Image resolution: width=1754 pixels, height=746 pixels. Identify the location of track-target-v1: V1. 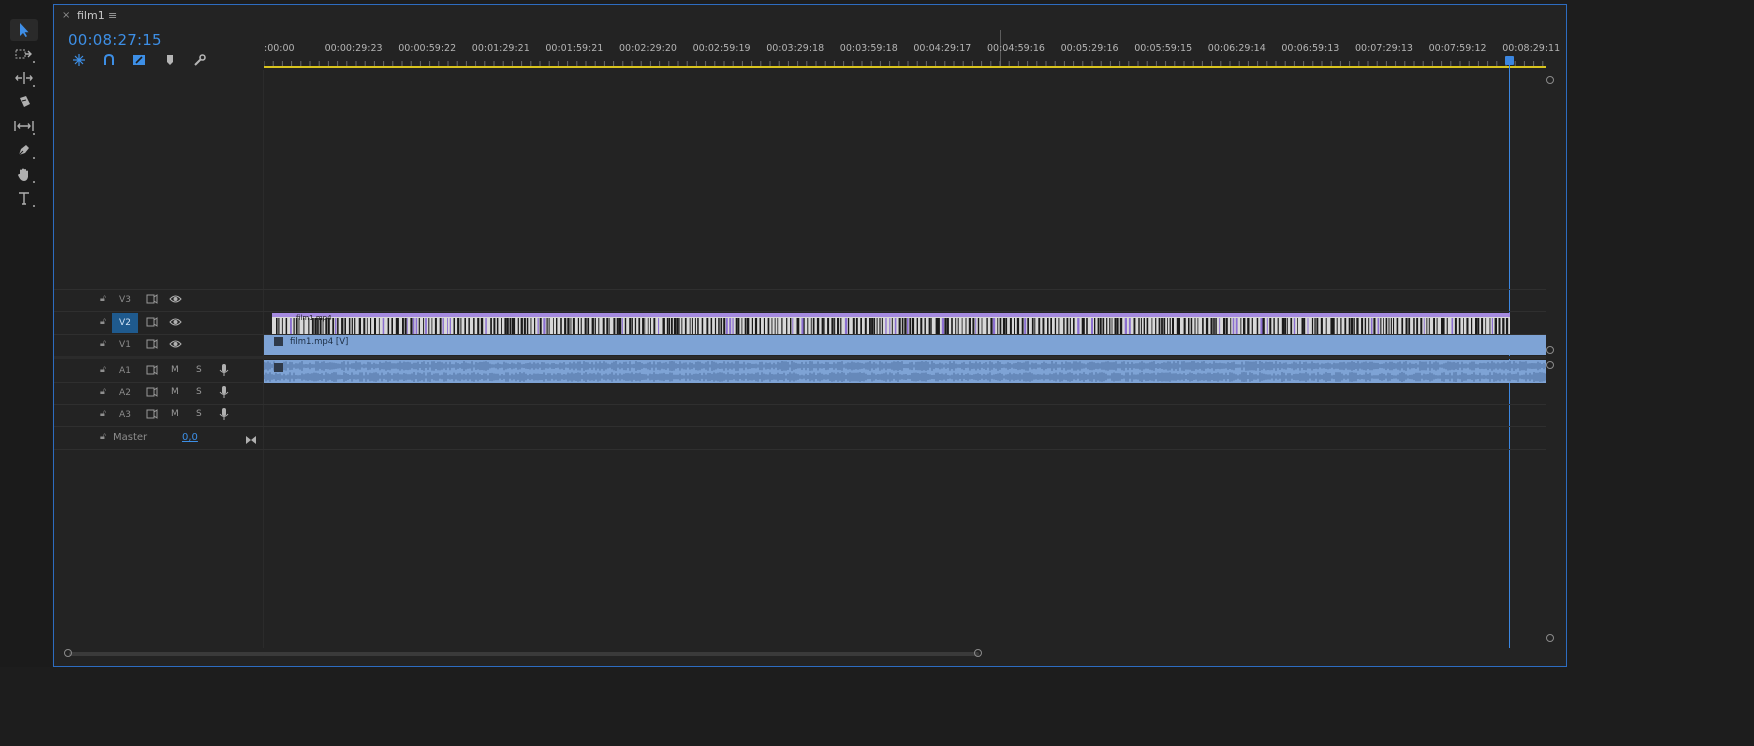
(125, 345).